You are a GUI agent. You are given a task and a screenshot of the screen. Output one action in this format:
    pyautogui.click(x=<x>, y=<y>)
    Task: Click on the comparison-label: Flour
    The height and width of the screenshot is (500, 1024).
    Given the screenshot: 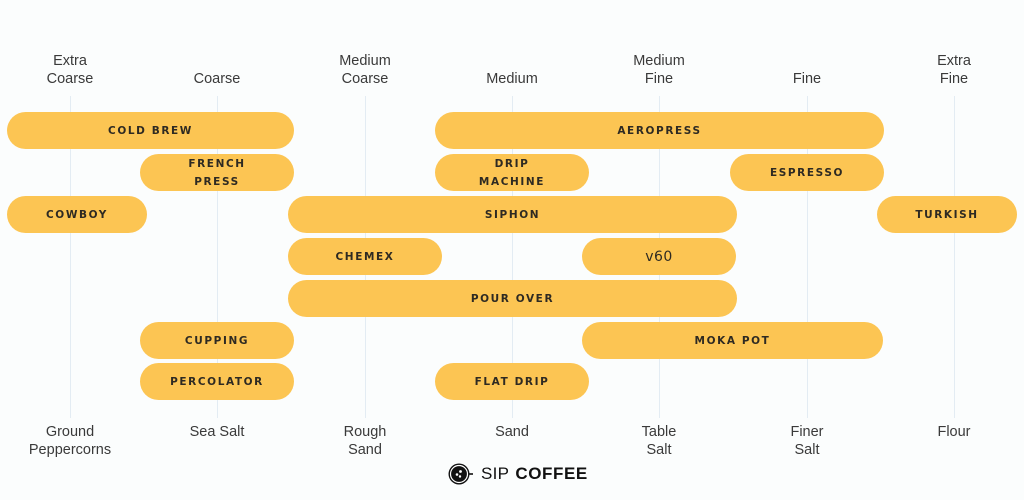 What is the action you would take?
    pyautogui.click(x=954, y=432)
    